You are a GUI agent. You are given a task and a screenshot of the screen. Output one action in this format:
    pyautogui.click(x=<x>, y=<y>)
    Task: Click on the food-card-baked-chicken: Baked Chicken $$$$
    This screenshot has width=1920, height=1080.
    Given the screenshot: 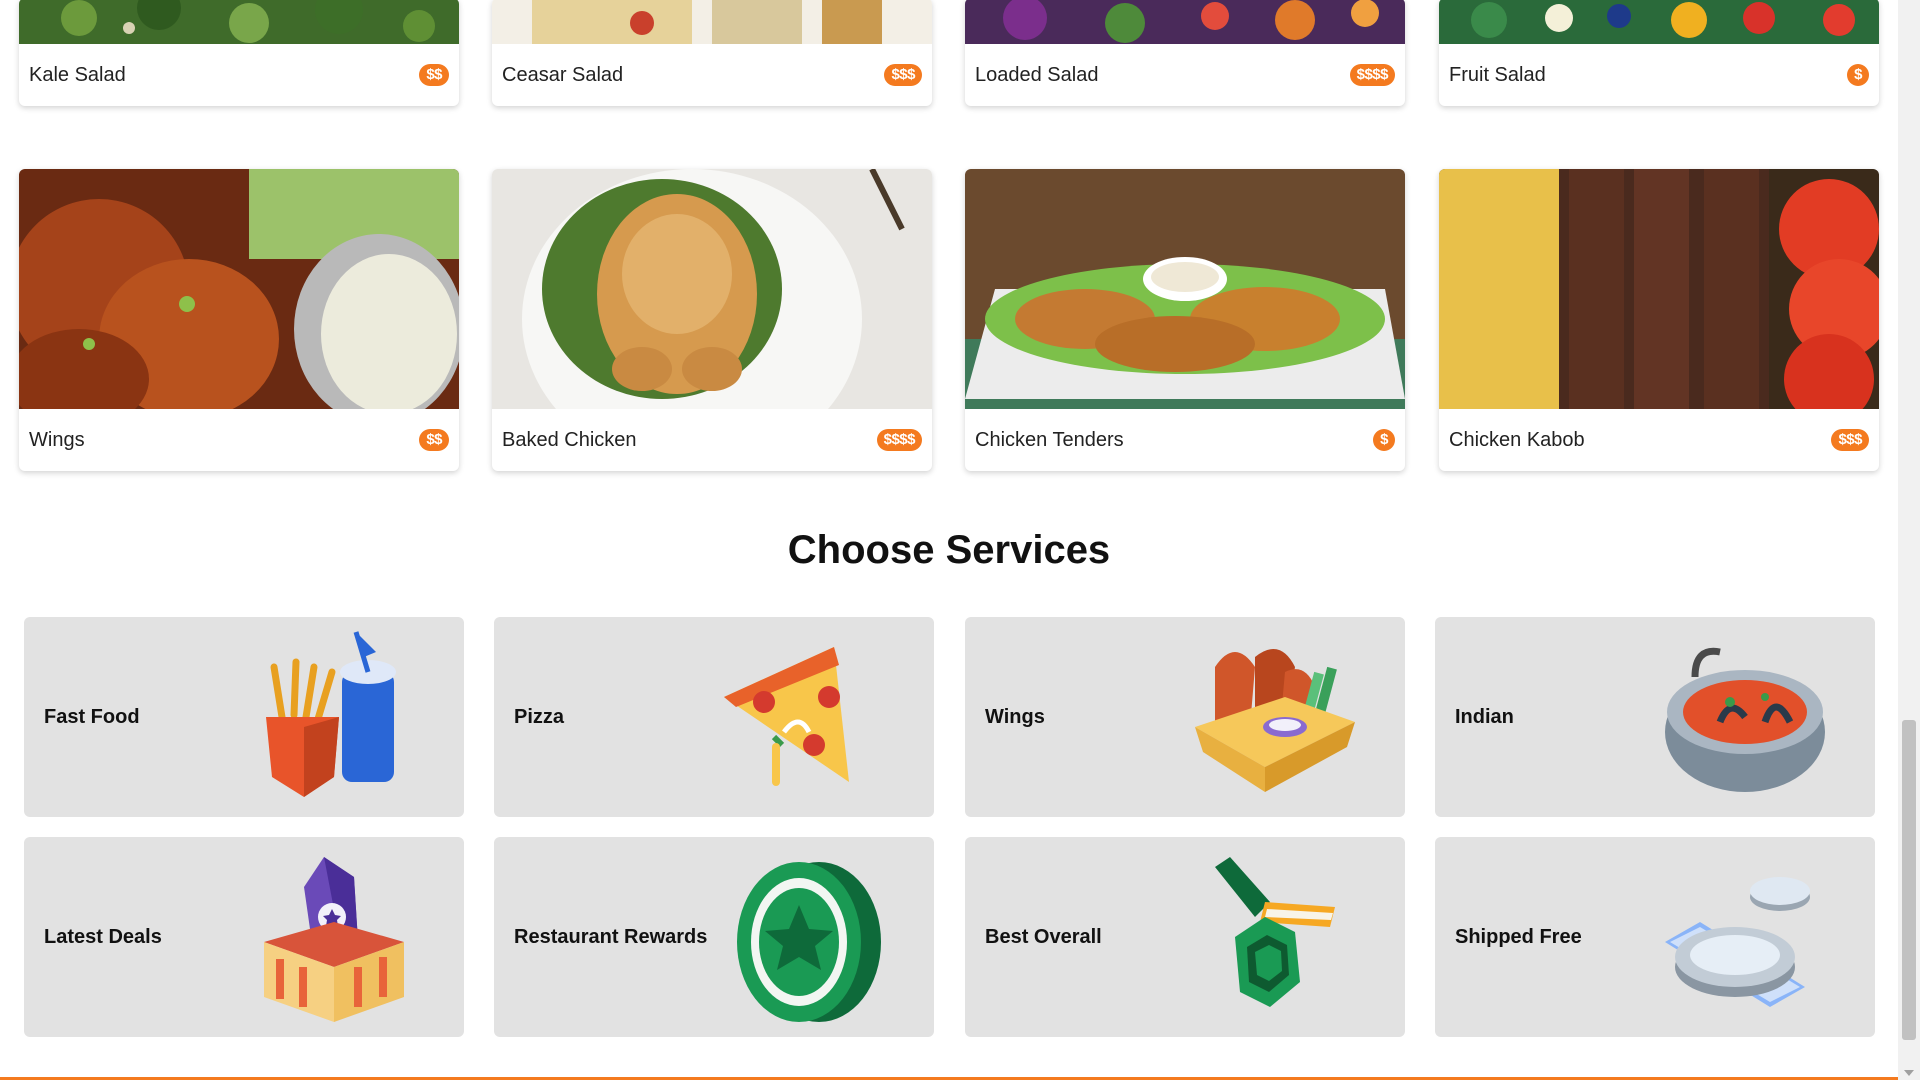 What is the action you would take?
    pyautogui.click(x=712, y=320)
    